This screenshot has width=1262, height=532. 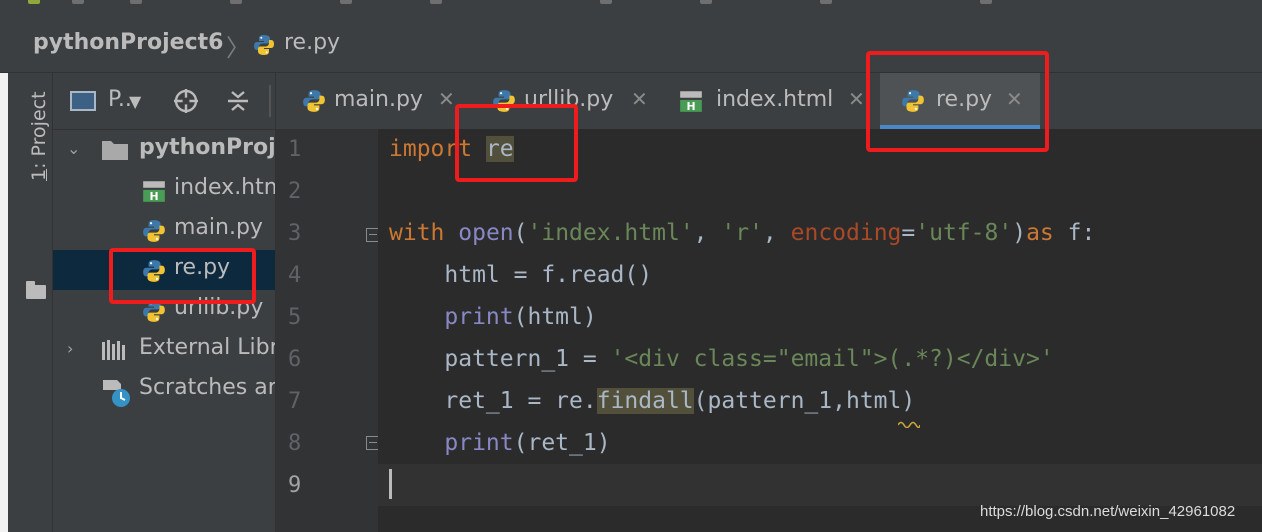 What do you see at coordinates (207, 347) in the screenshot?
I see `tree-item-label: External Libr` at bounding box center [207, 347].